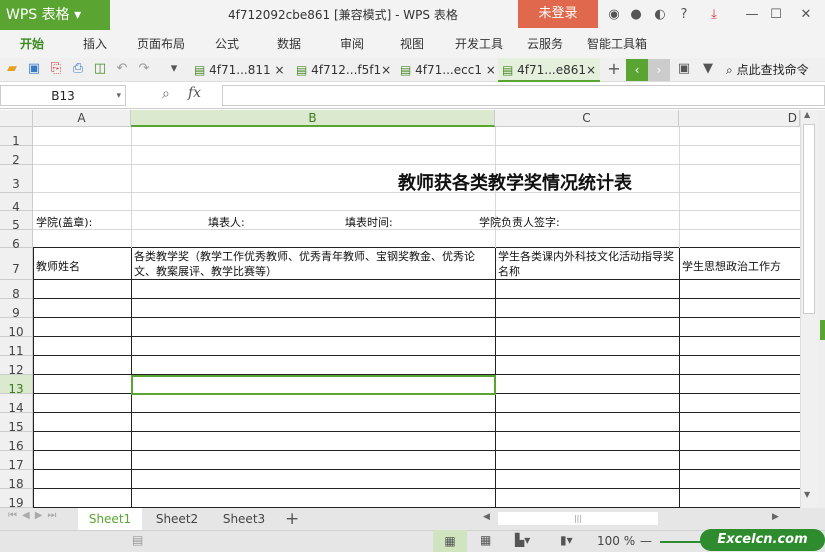 The image size is (825, 552). What do you see at coordinates (549, 70) in the screenshot?
I see `doc-tab-active: ▤ 4f71...e861×` at bounding box center [549, 70].